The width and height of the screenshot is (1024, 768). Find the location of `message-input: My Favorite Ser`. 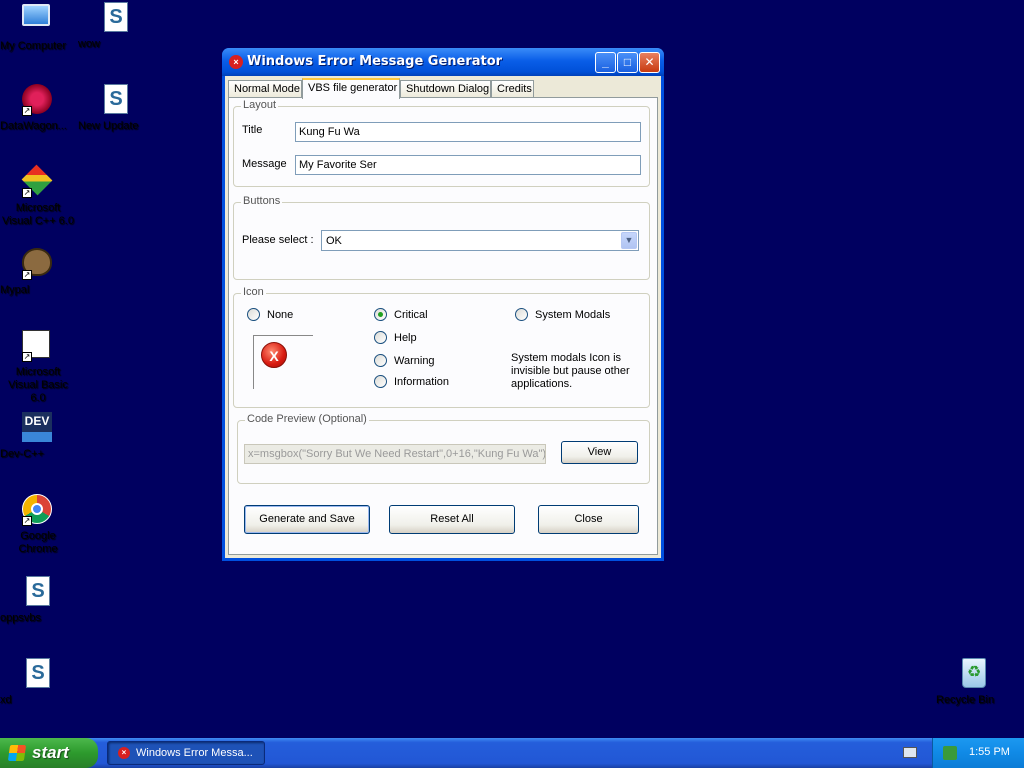

message-input: My Favorite Ser is located at coordinates (468, 165).